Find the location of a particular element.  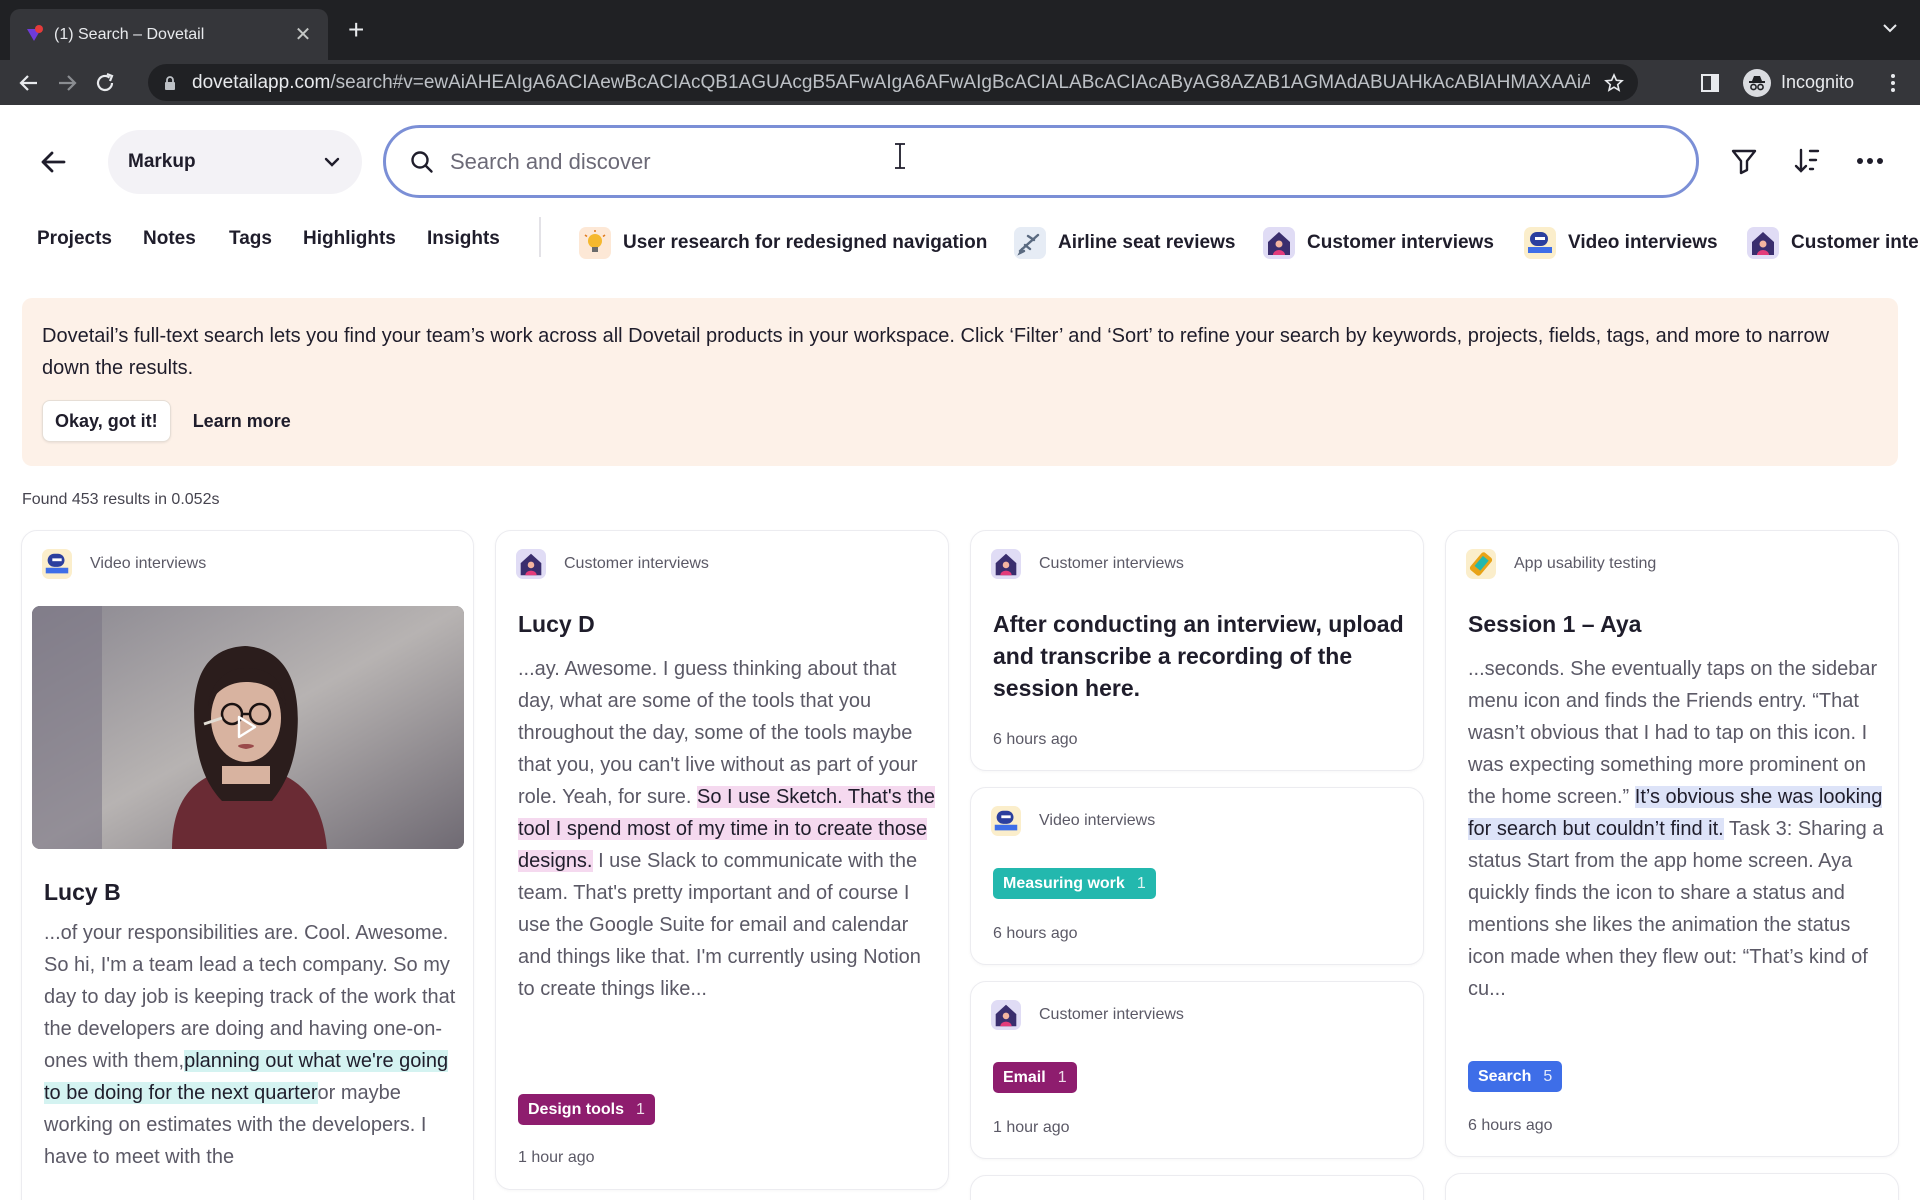

phone-usability-icon is located at coordinates (1481, 564).